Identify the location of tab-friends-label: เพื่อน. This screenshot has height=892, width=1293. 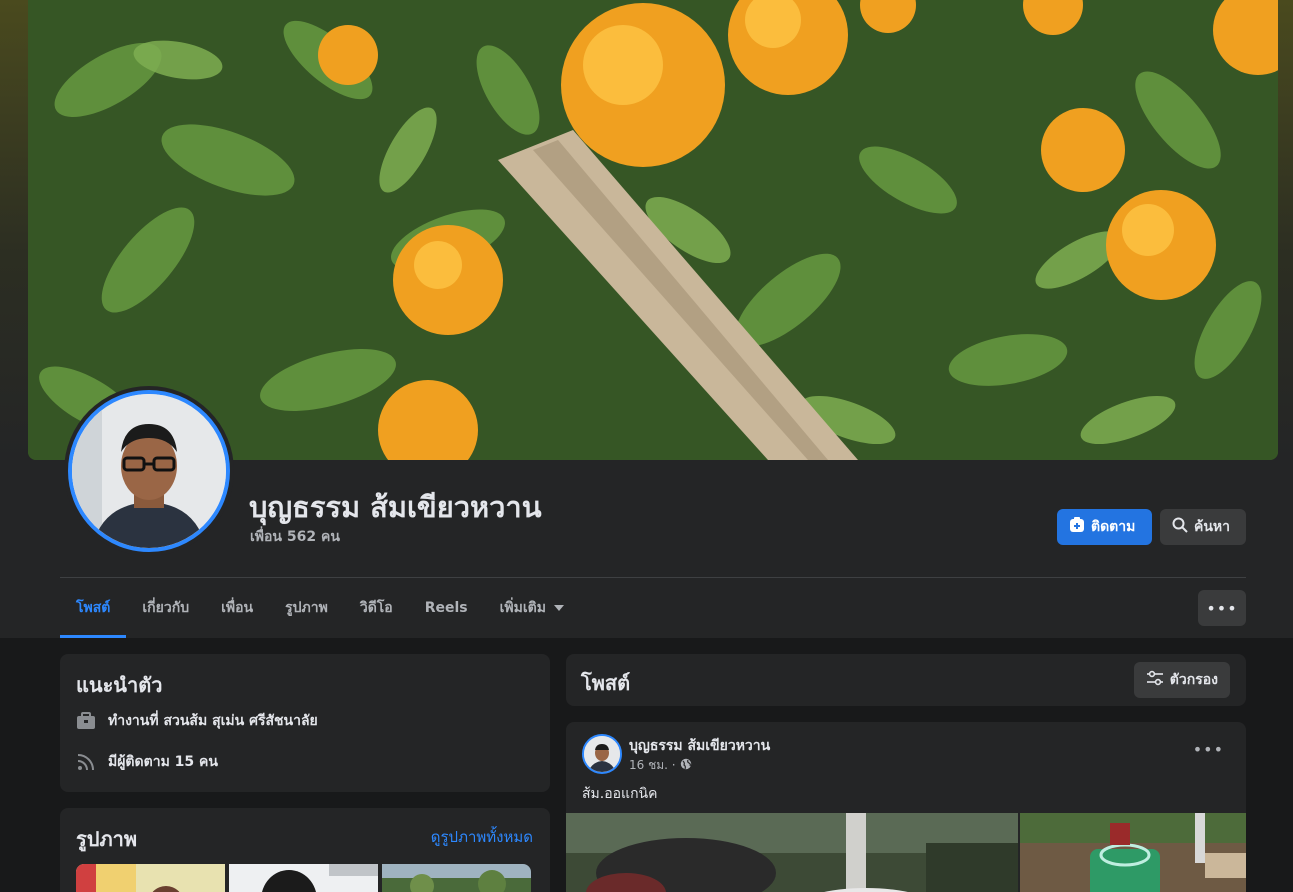
(237, 608).